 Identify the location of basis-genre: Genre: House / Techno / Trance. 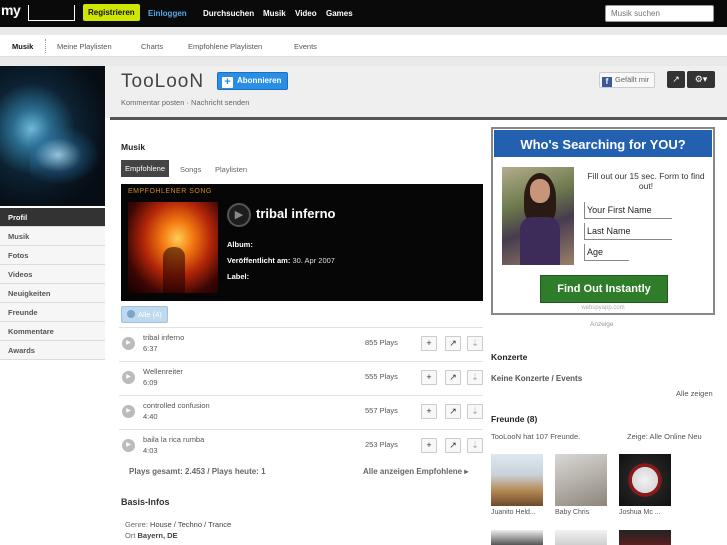
(178, 524).